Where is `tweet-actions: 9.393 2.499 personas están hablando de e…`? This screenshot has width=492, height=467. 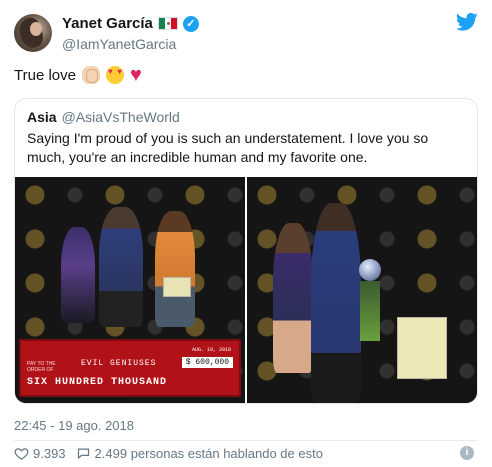 tweet-actions: 9.393 2.499 personas están hablando de e… is located at coordinates (246, 453).